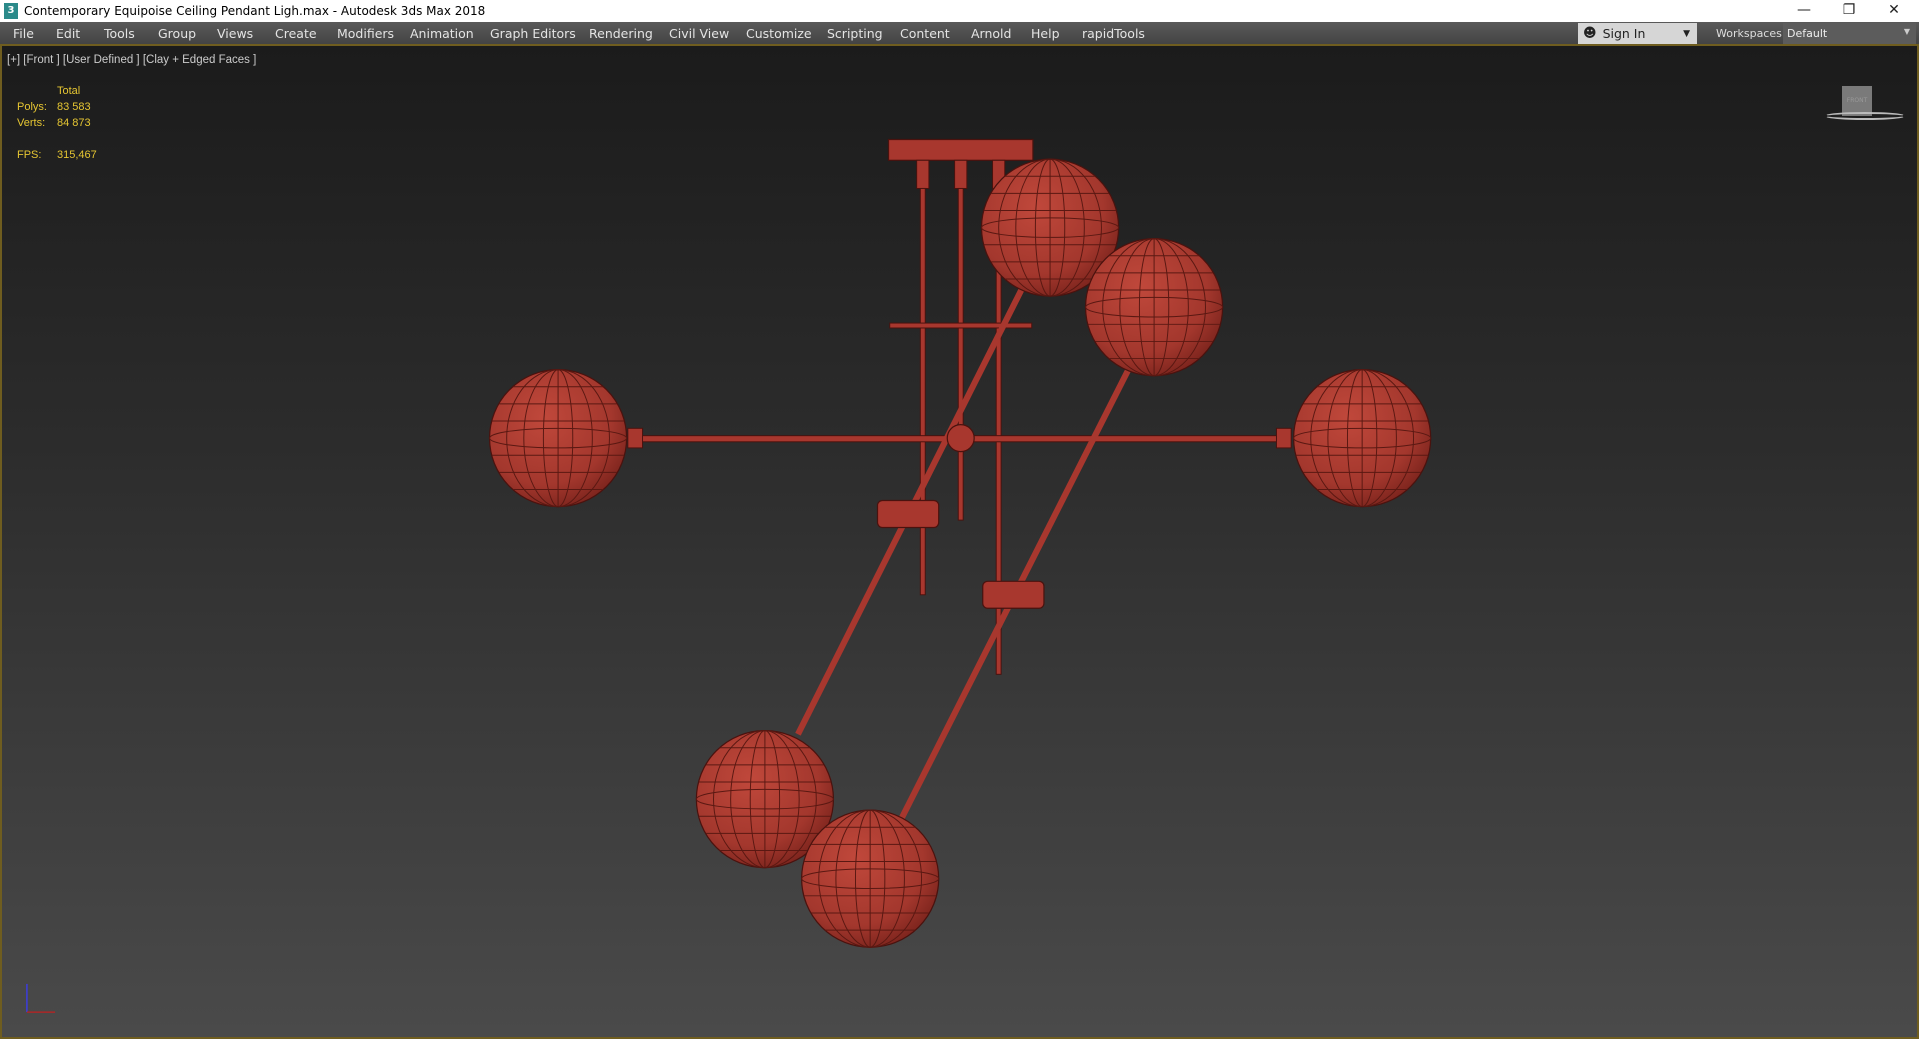 The image size is (1919, 1039). What do you see at coordinates (855, 33) in the screenshot?
I see `menu-scripting: Scripting` at bounding box center [855, 33].